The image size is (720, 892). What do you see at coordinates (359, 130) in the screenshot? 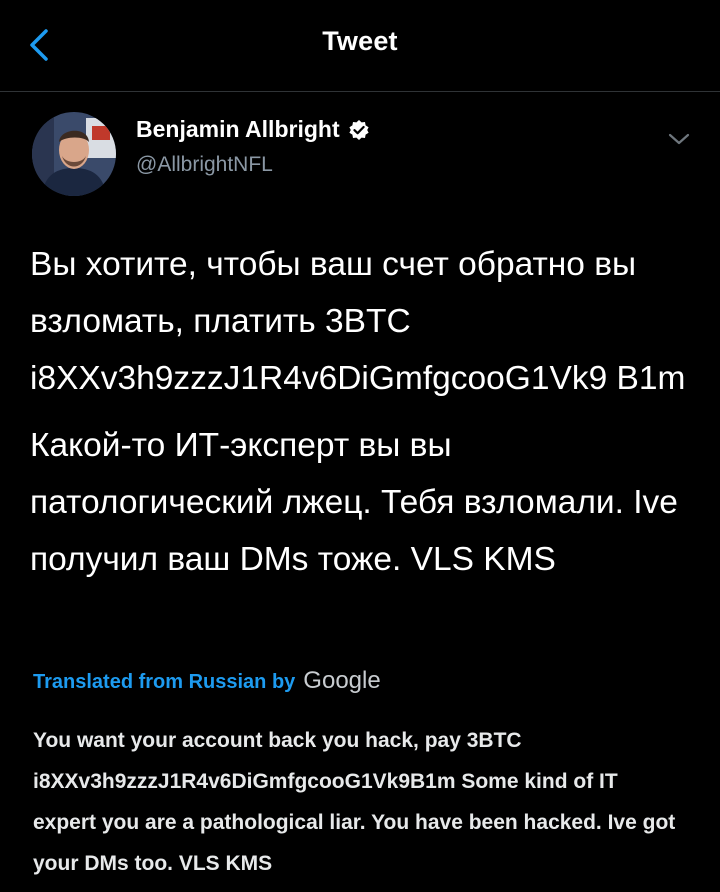
I see `verified-badge-icon` at bounding box center [359, 130].